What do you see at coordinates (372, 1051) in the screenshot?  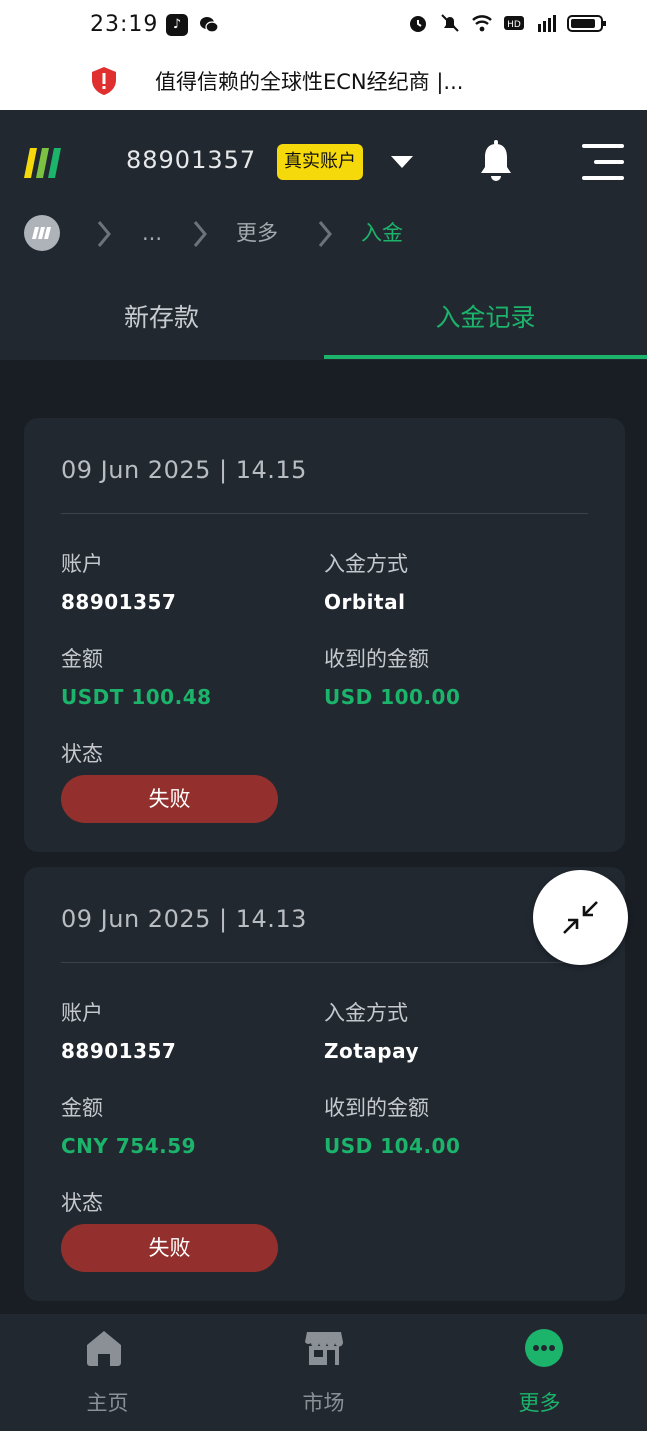 I see `method-value: Zotapay` at bounding box center [372, 1051].